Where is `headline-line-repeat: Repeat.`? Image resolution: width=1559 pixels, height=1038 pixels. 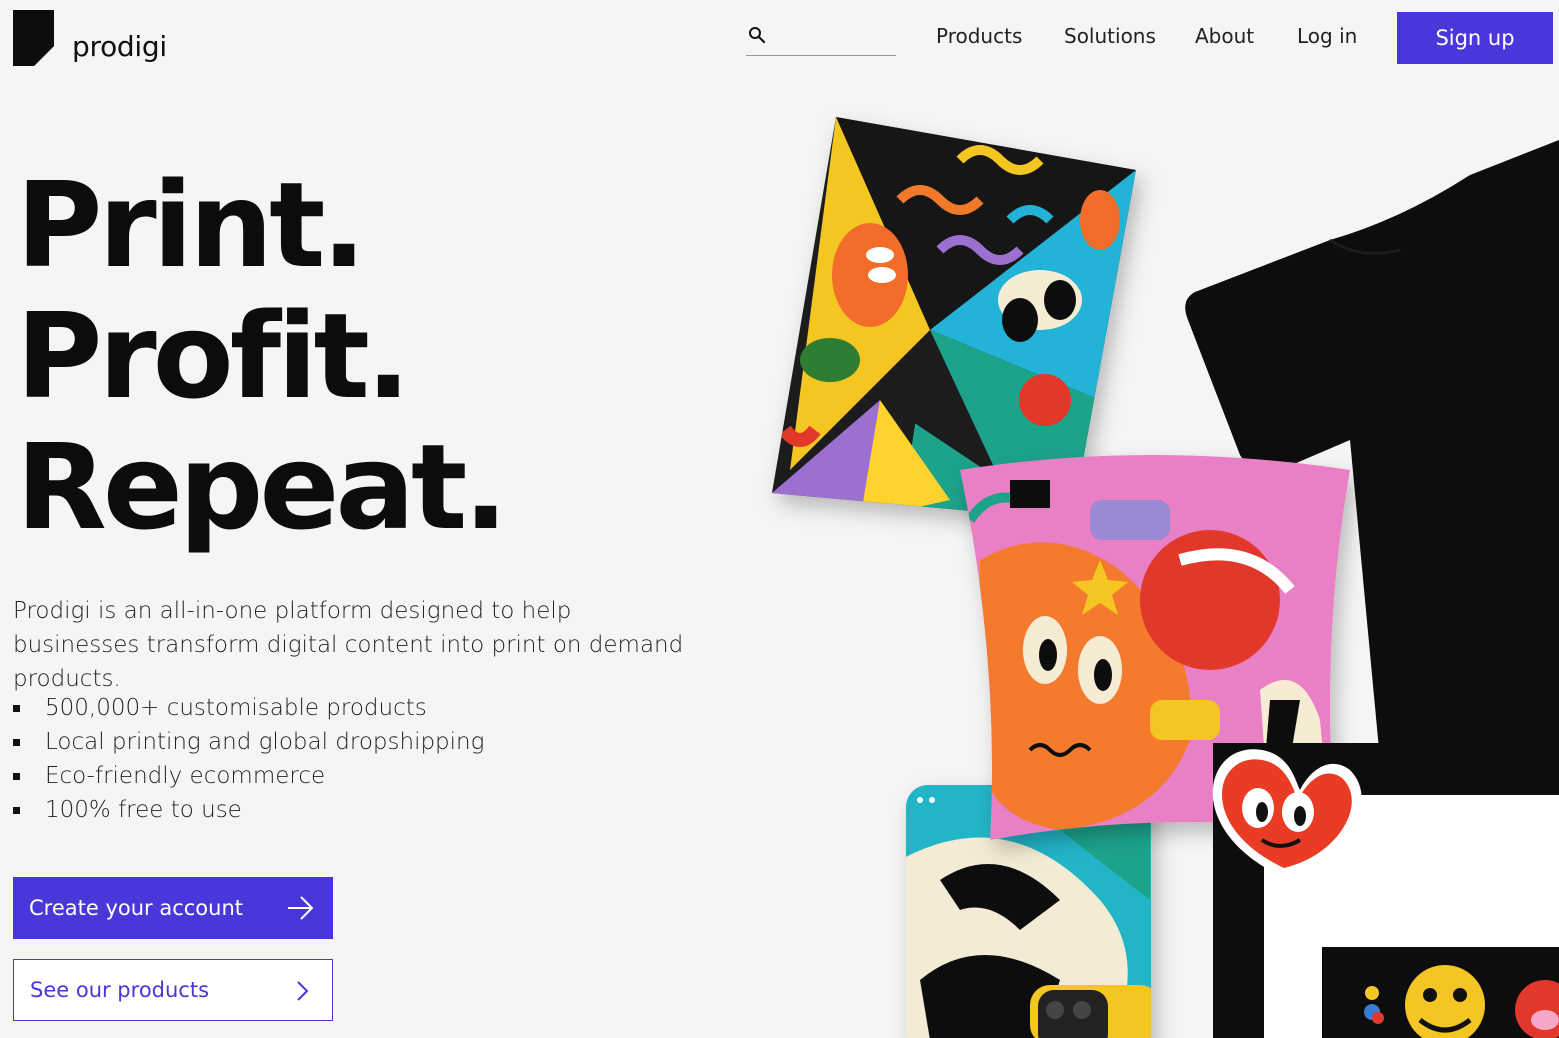 headline-line-repeat: Repeat. is located at coordinates (262, 487).